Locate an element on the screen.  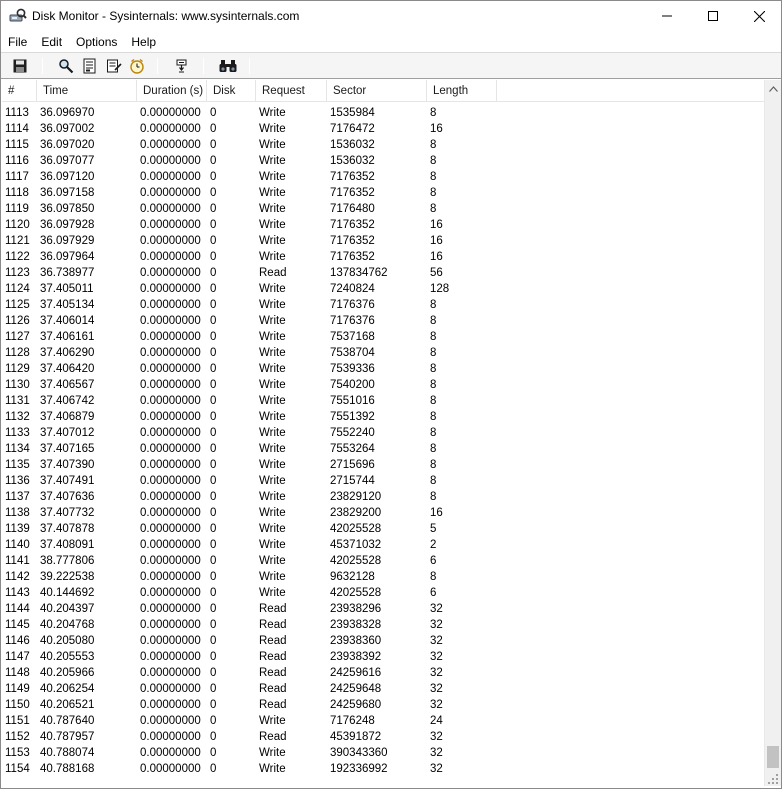
table-row: 1132 37.406879 0.00000000 0 Write 7551392 8 is located at coordinates (383, 417).